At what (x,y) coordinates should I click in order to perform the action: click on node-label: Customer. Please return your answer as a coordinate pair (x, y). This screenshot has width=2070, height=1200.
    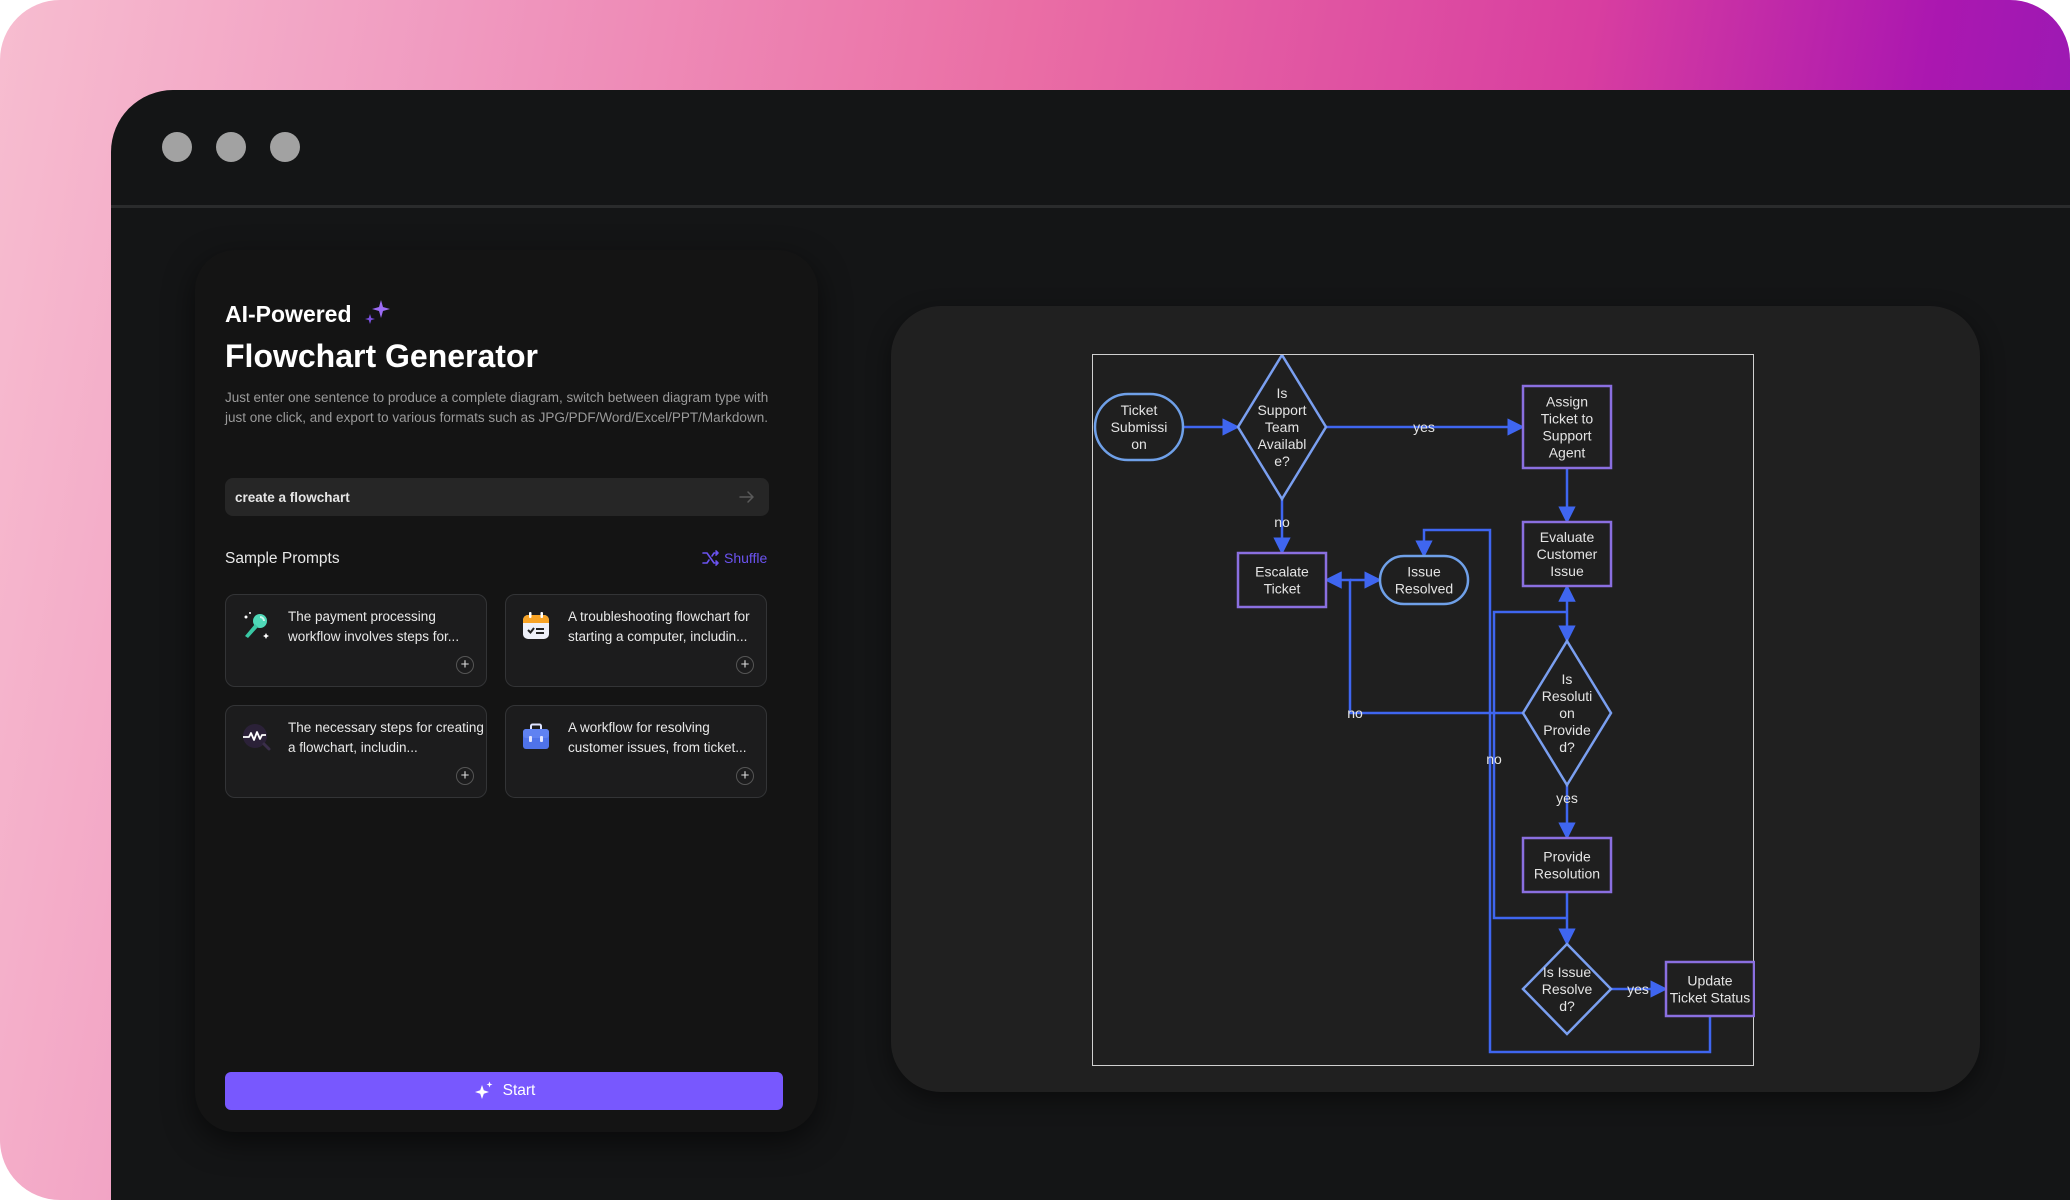
    Looking at the image, I should click on (1567, 554).